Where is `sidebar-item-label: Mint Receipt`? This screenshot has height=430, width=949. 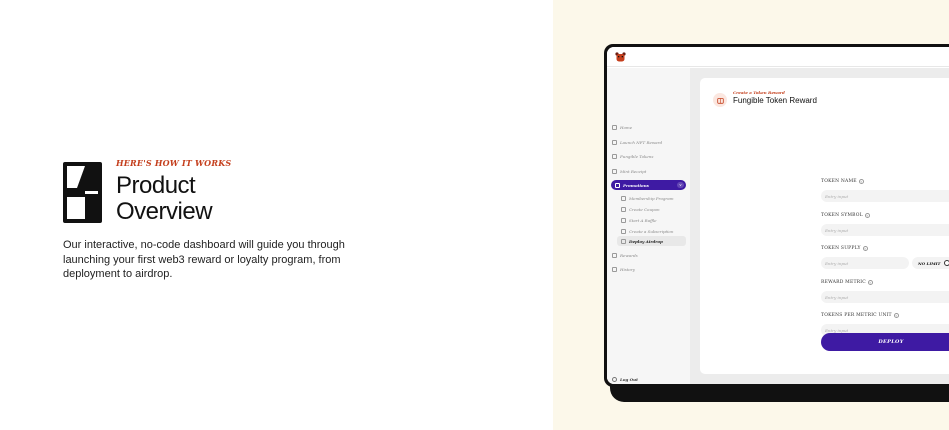 sidebar-item-label: Mint Receipt is located at coordinates (633, 171).